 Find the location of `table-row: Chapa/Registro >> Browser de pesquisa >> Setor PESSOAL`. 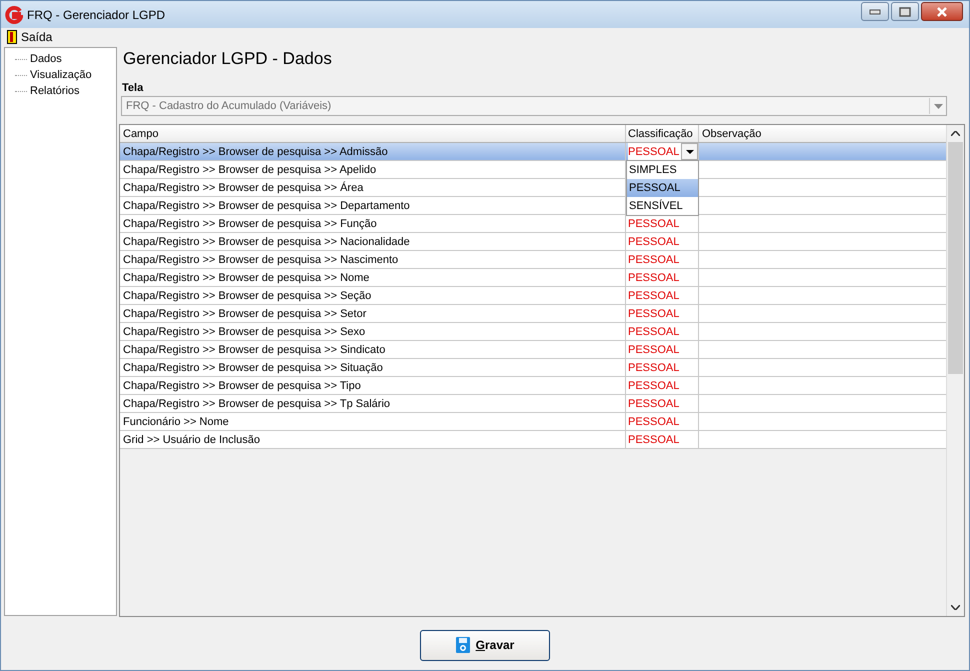

table-row: Chapa/Registro >> Browser de pesquisa >> Setor PESSOAL is located at coordinates (533, 314).